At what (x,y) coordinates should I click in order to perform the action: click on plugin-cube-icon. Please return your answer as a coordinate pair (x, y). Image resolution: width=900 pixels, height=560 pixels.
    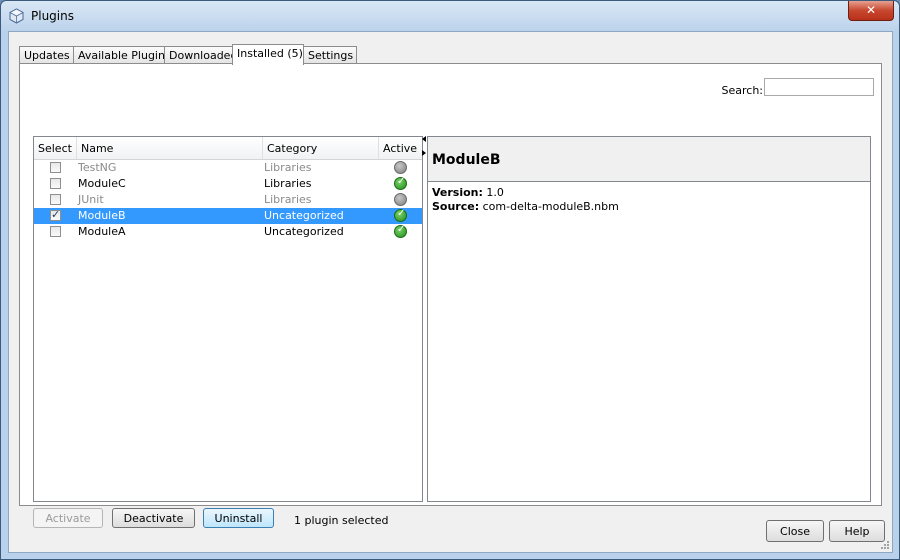
    Looking at the image, I should click on (16, 16).